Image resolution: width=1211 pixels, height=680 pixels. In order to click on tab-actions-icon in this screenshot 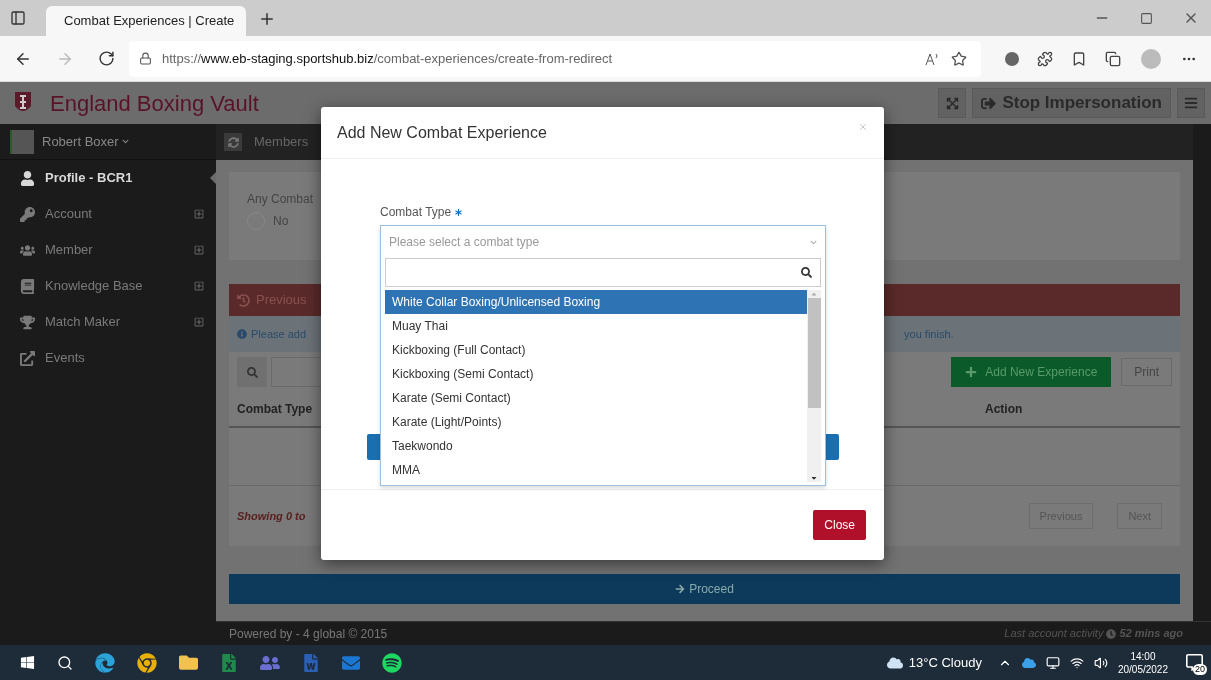, I will do `click(18, 18)`.